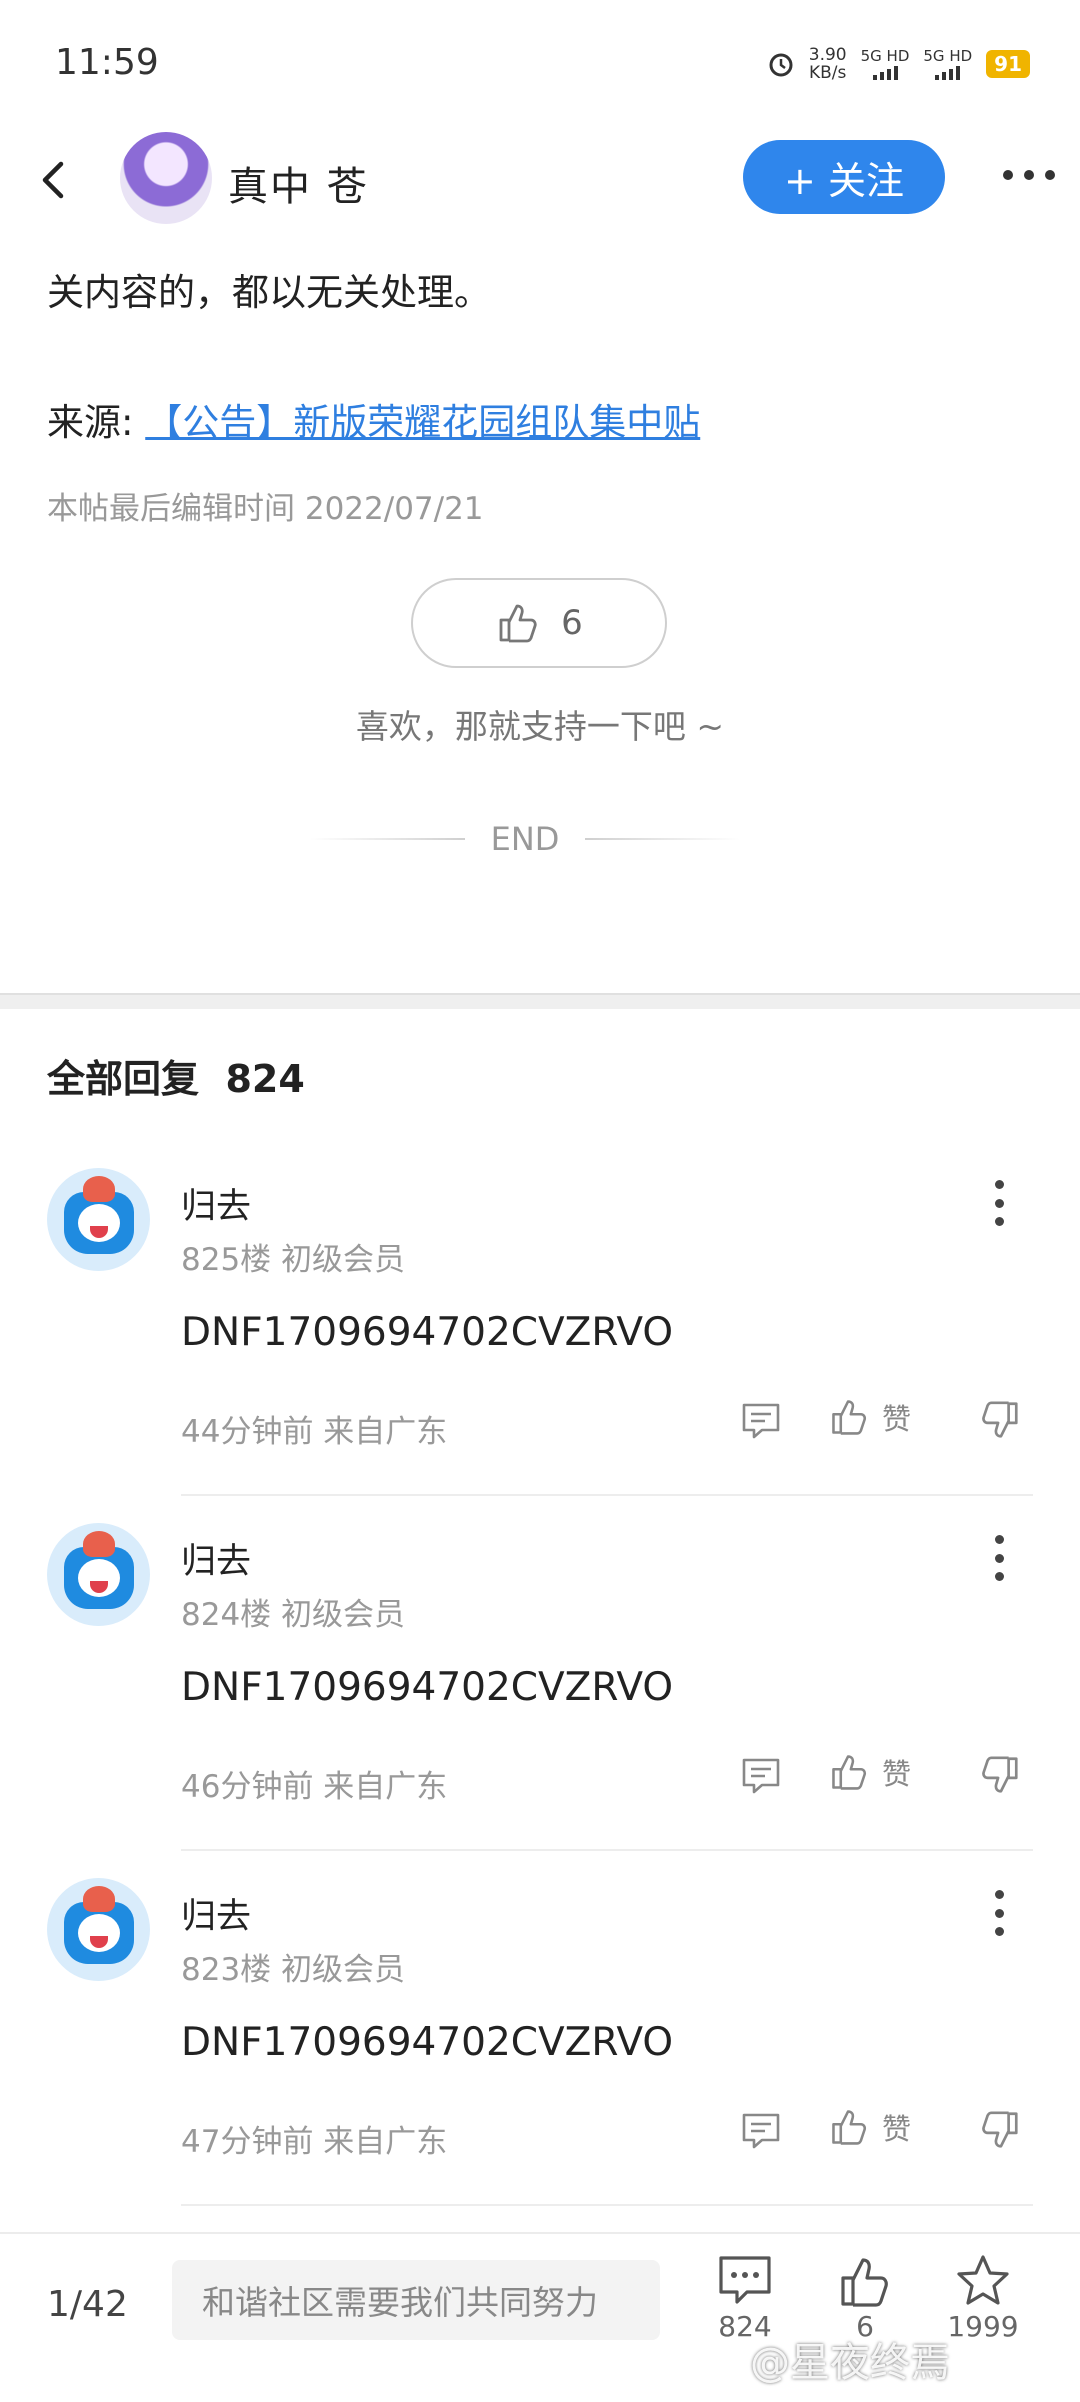  I want to click on reply-floor-meta: 824楼 初级会员, so click(293, 1615).